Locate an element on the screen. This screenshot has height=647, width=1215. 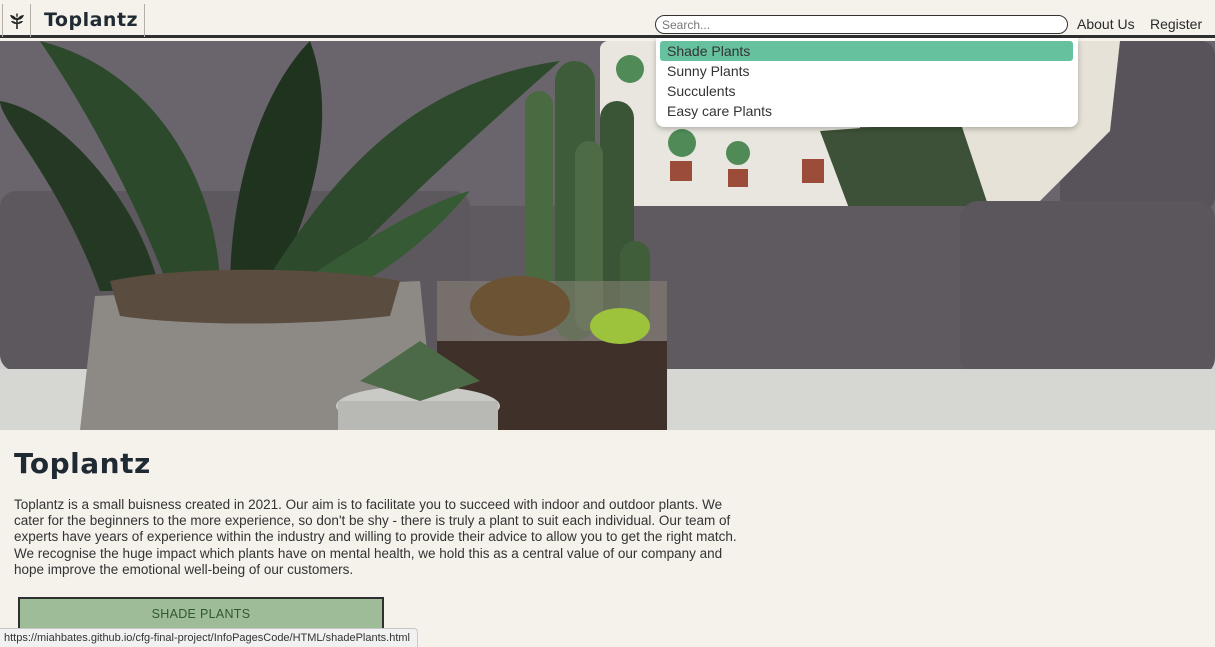
dropdown-item-easy-care-plants: Easy care Plants is located at coordinates (866, 111).